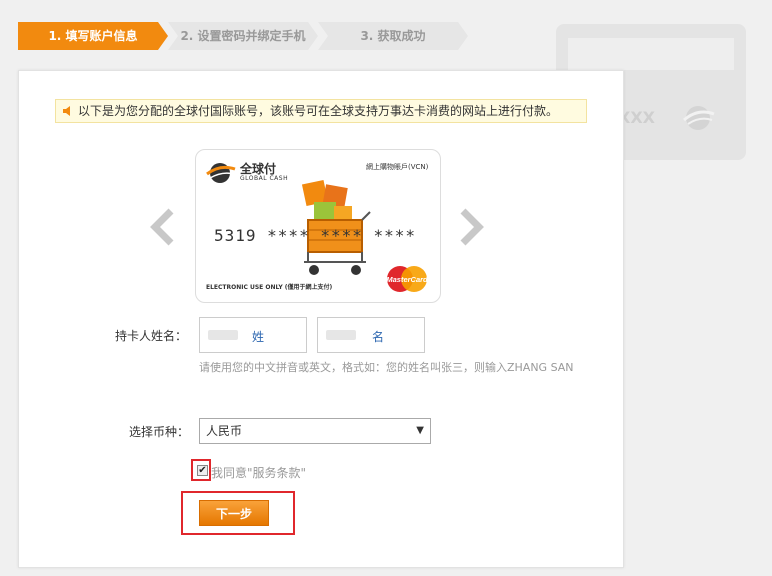 This screenshot has height=576, width=772. Describe the element at coordinates (159, 432) in the screenshot. I see `currency-label: 选择币种：` at that location.